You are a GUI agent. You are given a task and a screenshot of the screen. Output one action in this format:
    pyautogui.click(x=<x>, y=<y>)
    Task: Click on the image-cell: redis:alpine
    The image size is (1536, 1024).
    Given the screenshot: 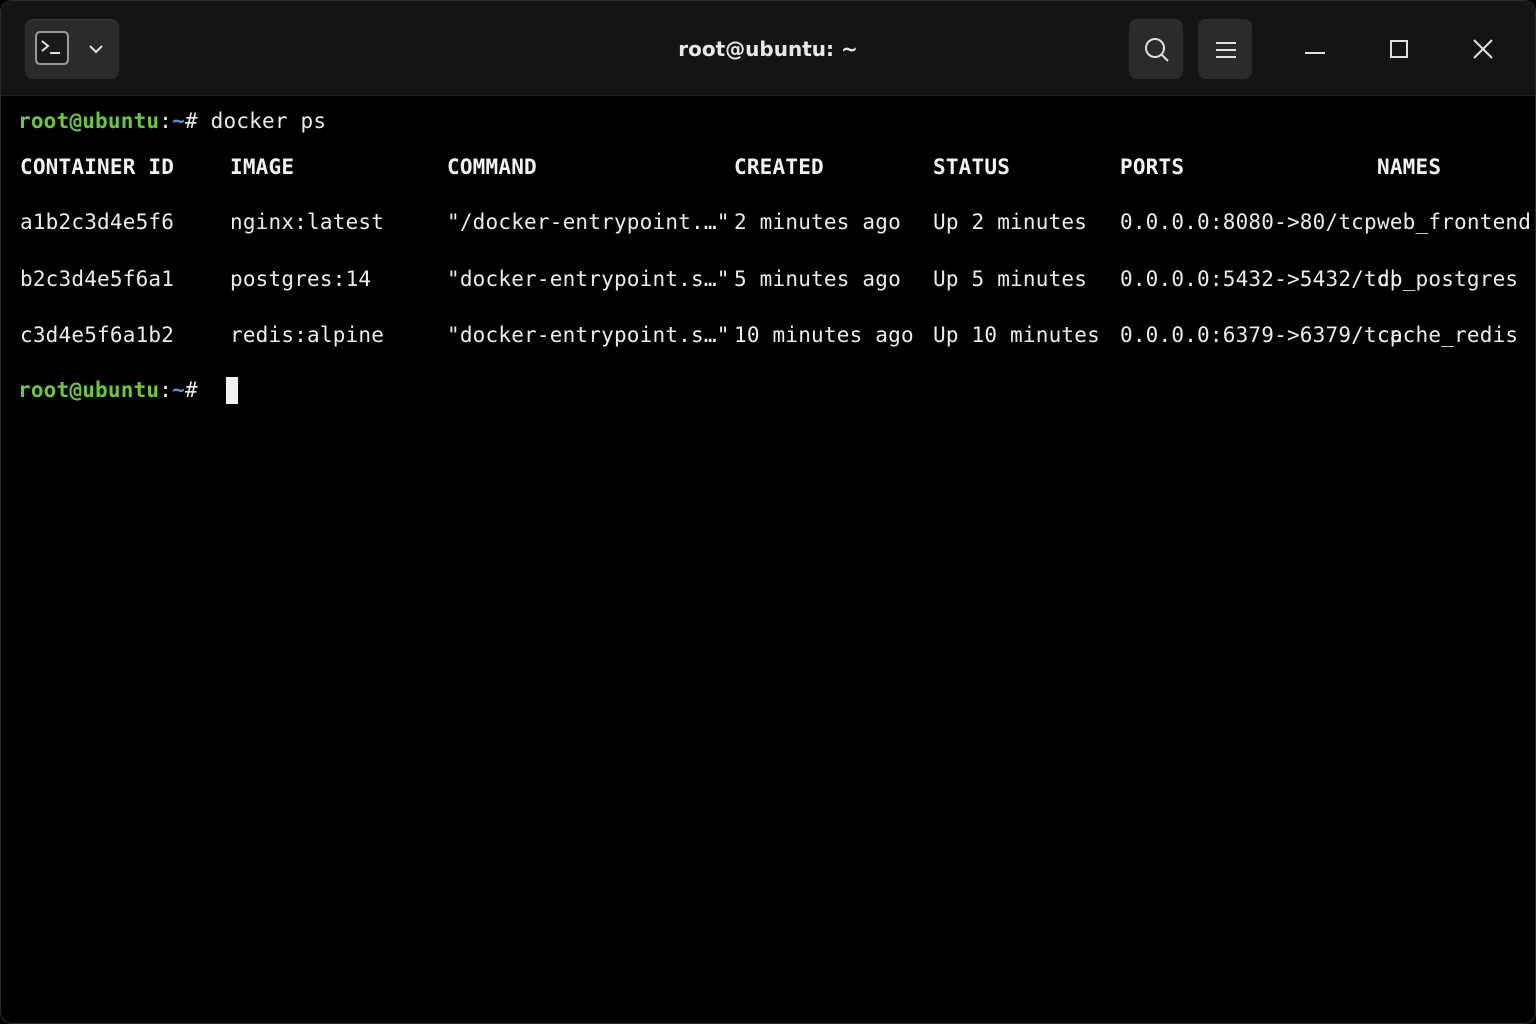 What is the action you would take?
    pyautogui.click(x=307, y=335)
    